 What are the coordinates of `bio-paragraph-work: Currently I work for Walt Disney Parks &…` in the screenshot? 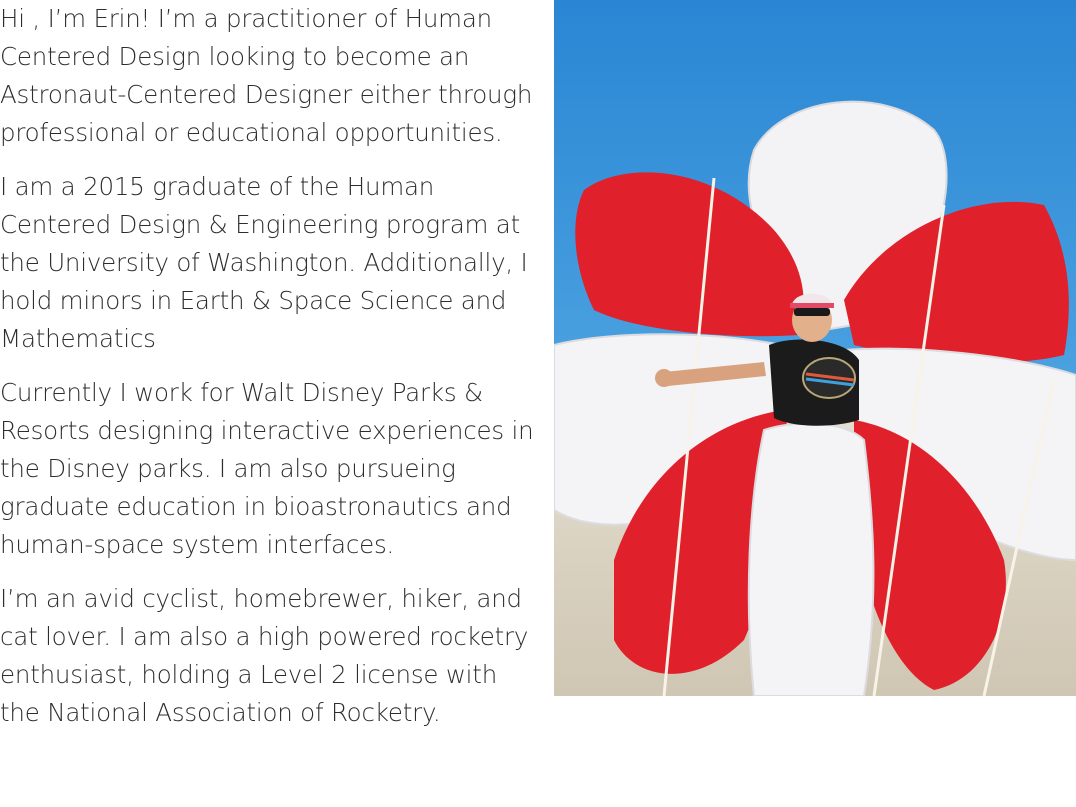 It's located at (267, 468).